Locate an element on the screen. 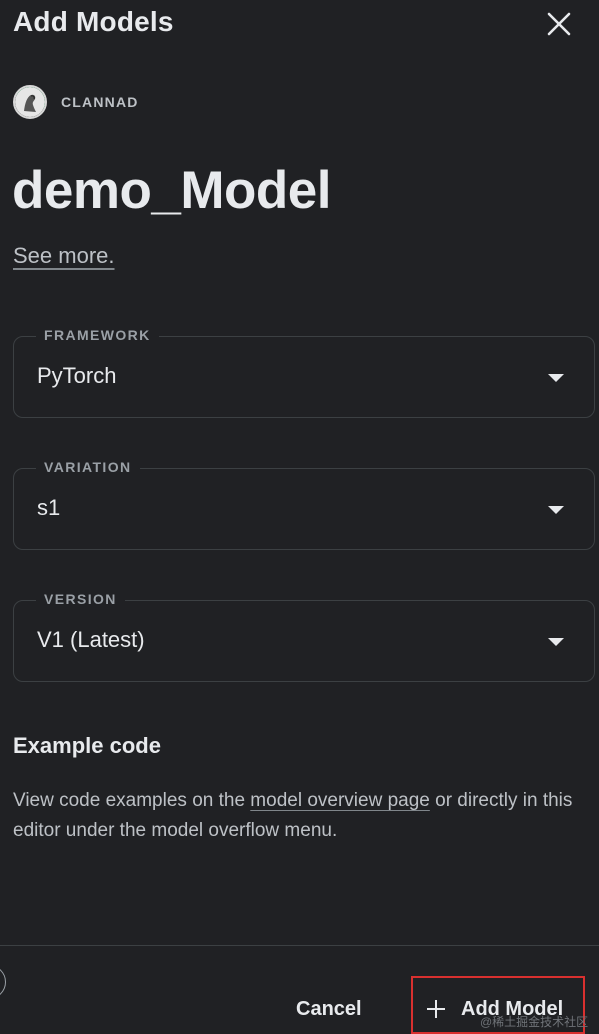 Image resolution: width=599 pixels, height=1034 pixels. plus-icon is located at coordinates (436, 1009).